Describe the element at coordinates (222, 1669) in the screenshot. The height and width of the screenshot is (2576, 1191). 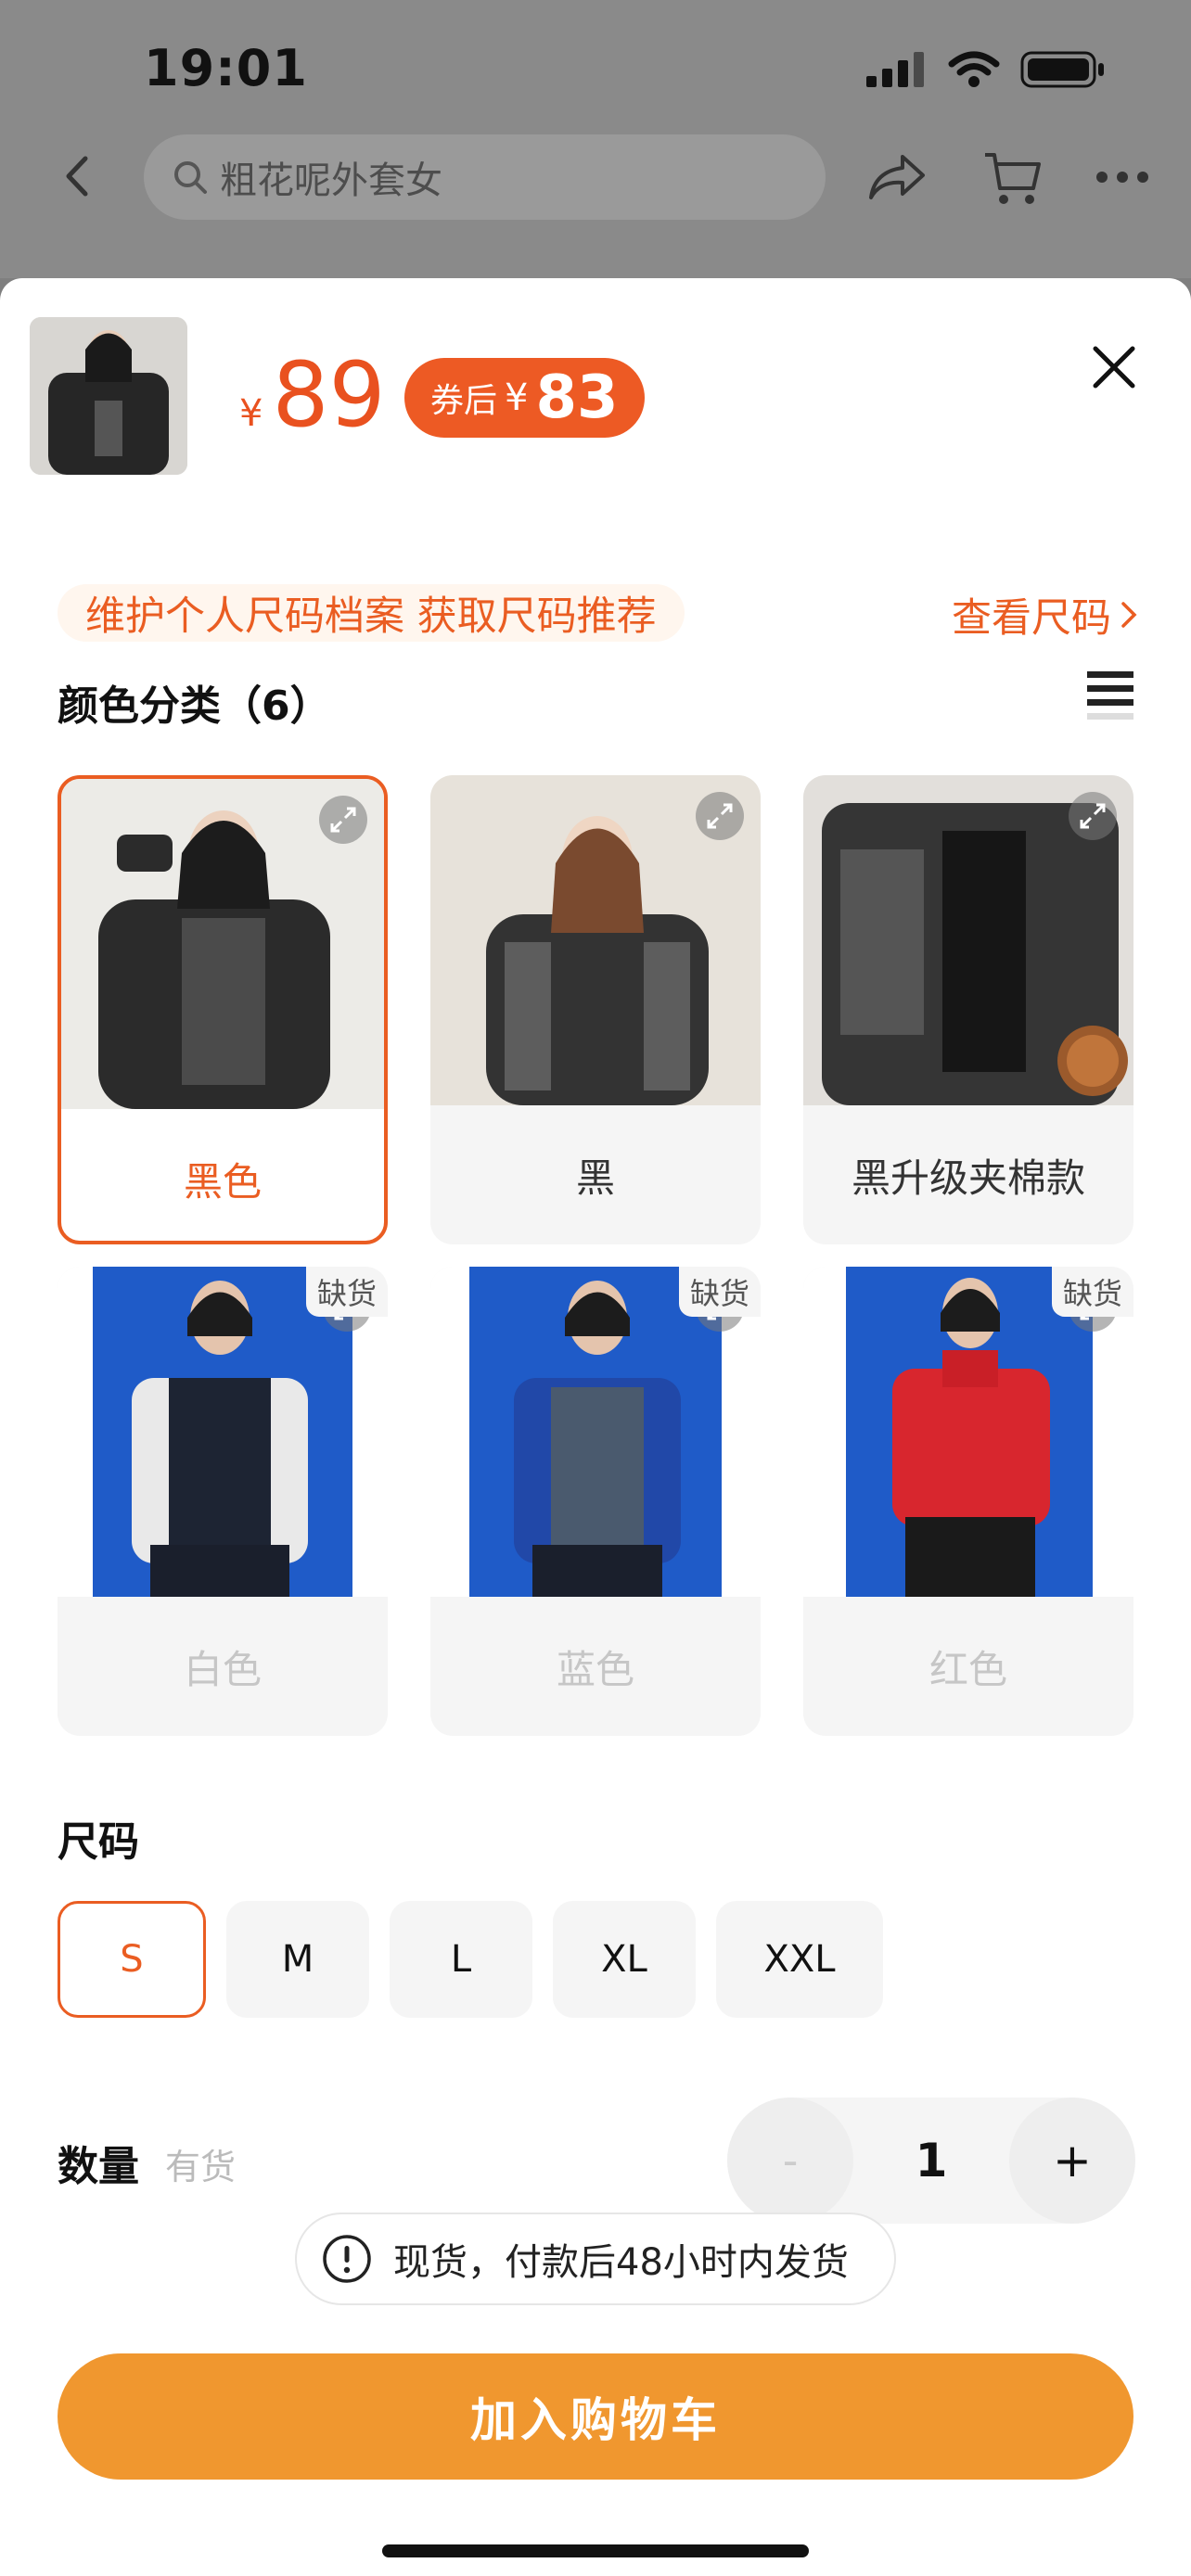
I see `color-option-label: 白色` at that location.